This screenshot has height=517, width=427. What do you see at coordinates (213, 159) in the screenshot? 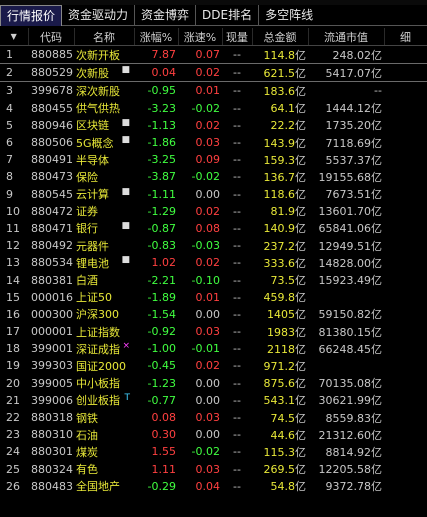
I see `table-row: 7 880491 半导体 -3.25 0.09 -- 159.3亿 5537.37亿` at bounding box center [213, 159].